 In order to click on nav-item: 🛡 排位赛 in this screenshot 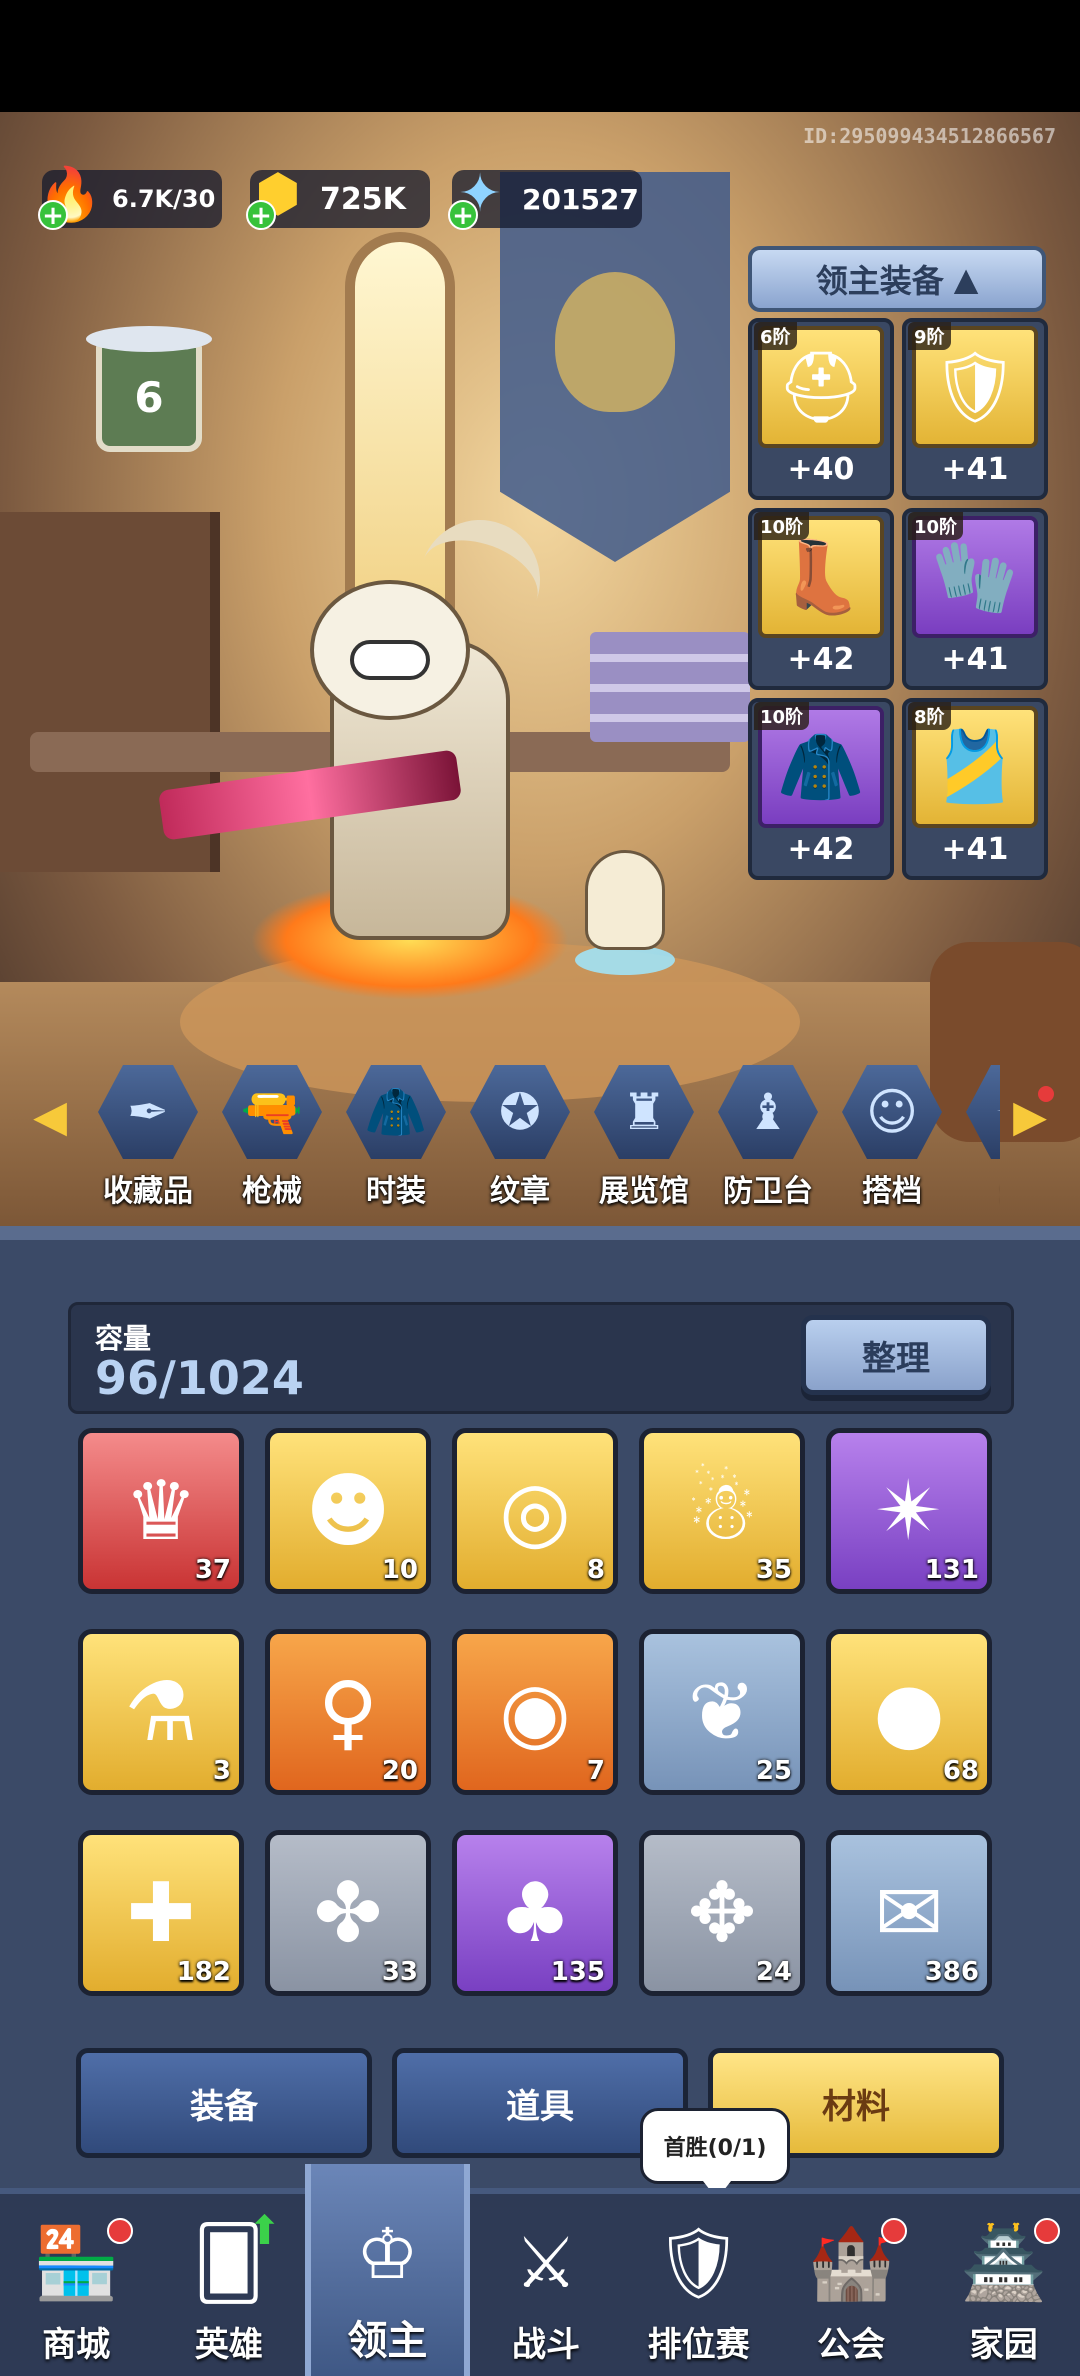, I will do `click(698, 2285)`.